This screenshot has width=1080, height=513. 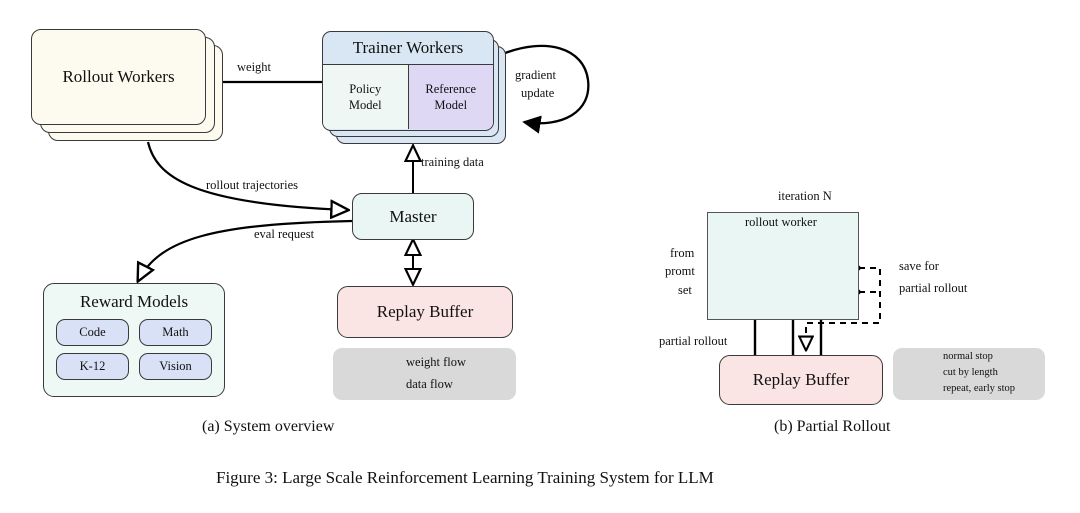 I want to click on replay-buffer-label-b: Replay Buffer, so click(x=801, y=379).